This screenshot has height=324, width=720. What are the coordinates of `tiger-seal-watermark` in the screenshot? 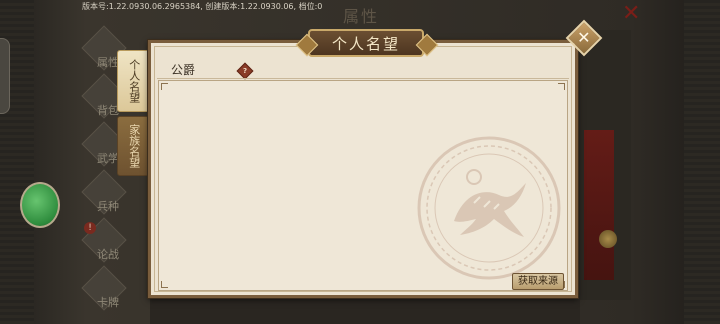 It's located at (489, 208).